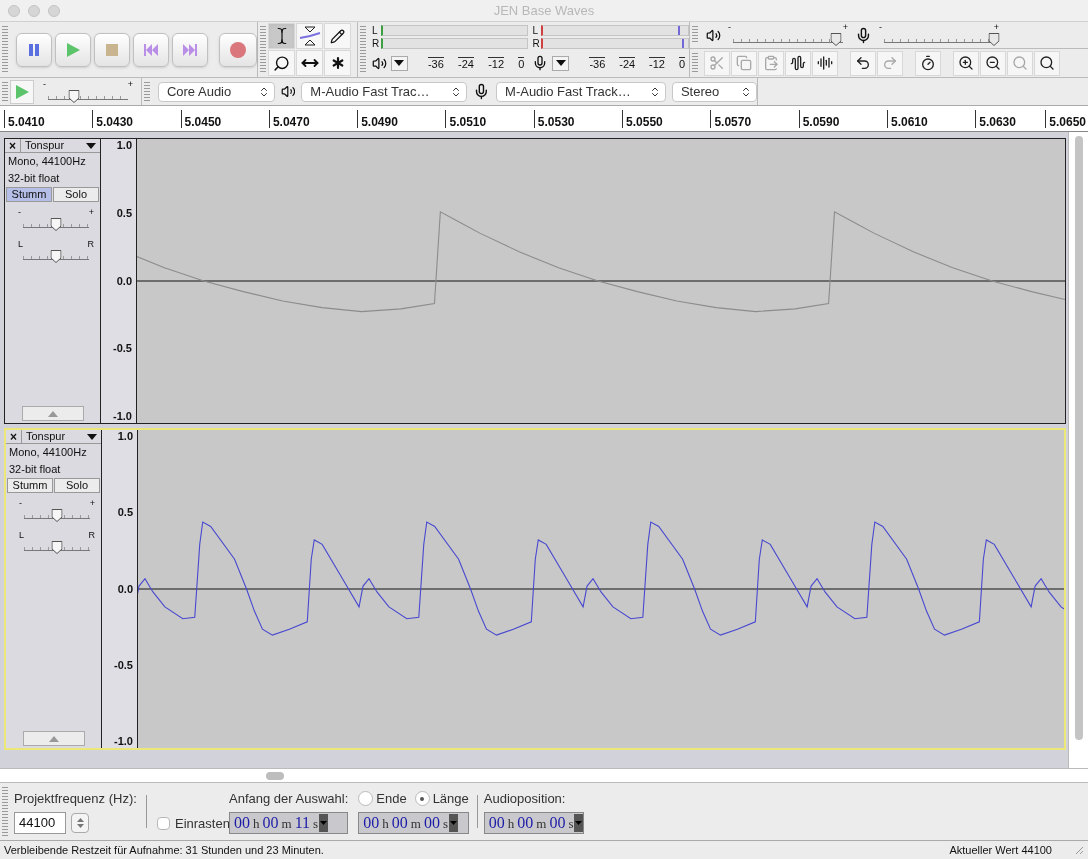 This screenshot has height=859, width=1088. Describe the element at coordinates (47, 161) in the screenshot. I see `track-info: Mono, 44100Hz` at that location.